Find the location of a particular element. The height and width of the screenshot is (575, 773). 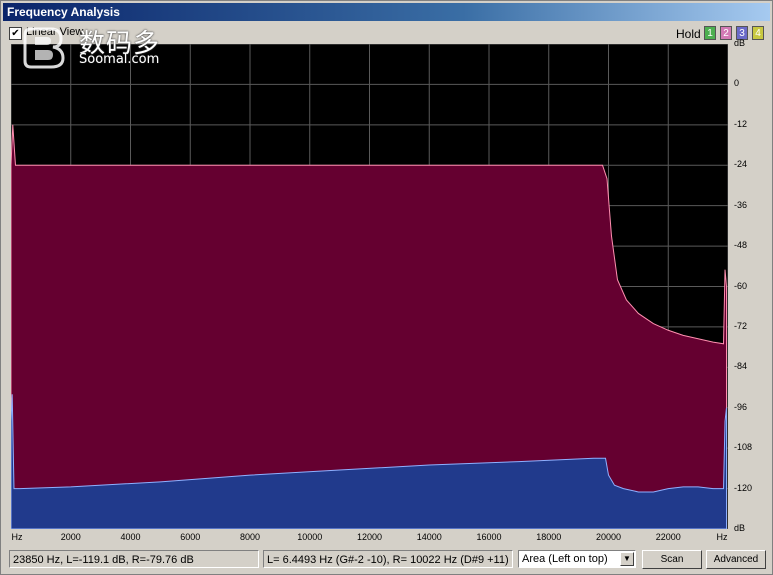

title-bar: Frequency Analysis is located at coordinates (386, 12).